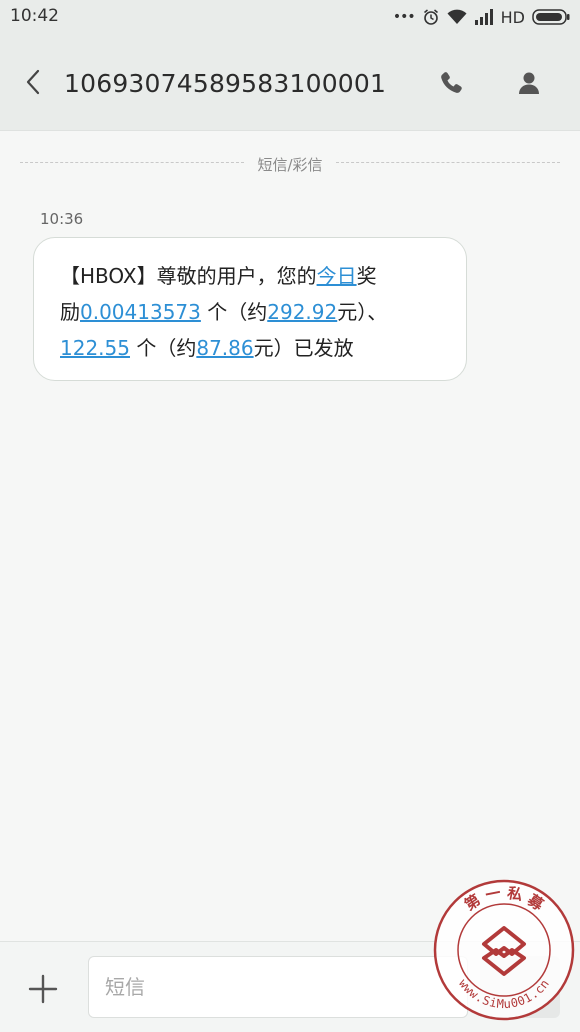 The height and width of the screenshot is (1032, 580). I want to click on link-value-2: 87.86, so click(224, 348).